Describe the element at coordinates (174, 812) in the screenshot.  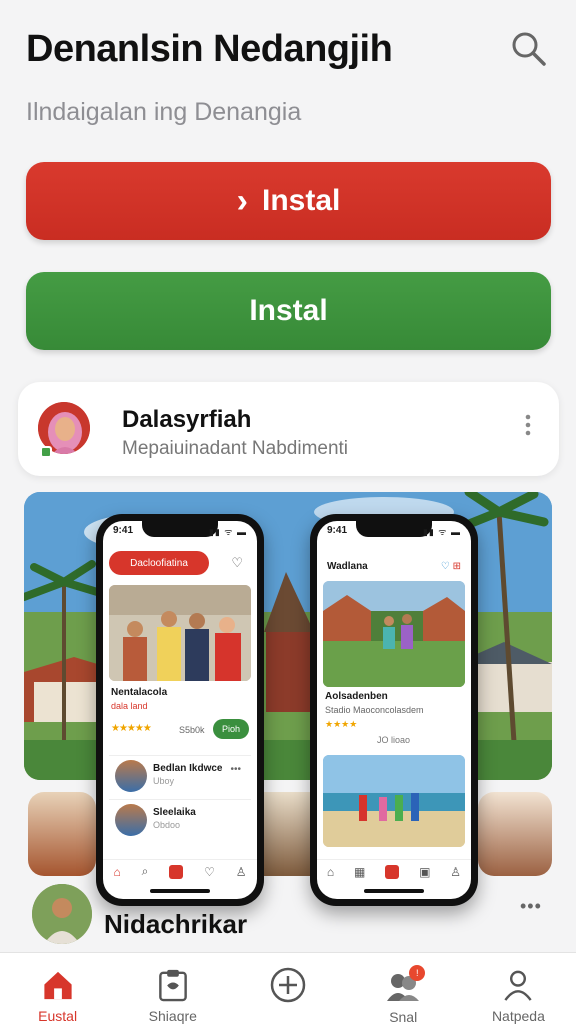
I see `list-item-title: Sleelaika` at that location.